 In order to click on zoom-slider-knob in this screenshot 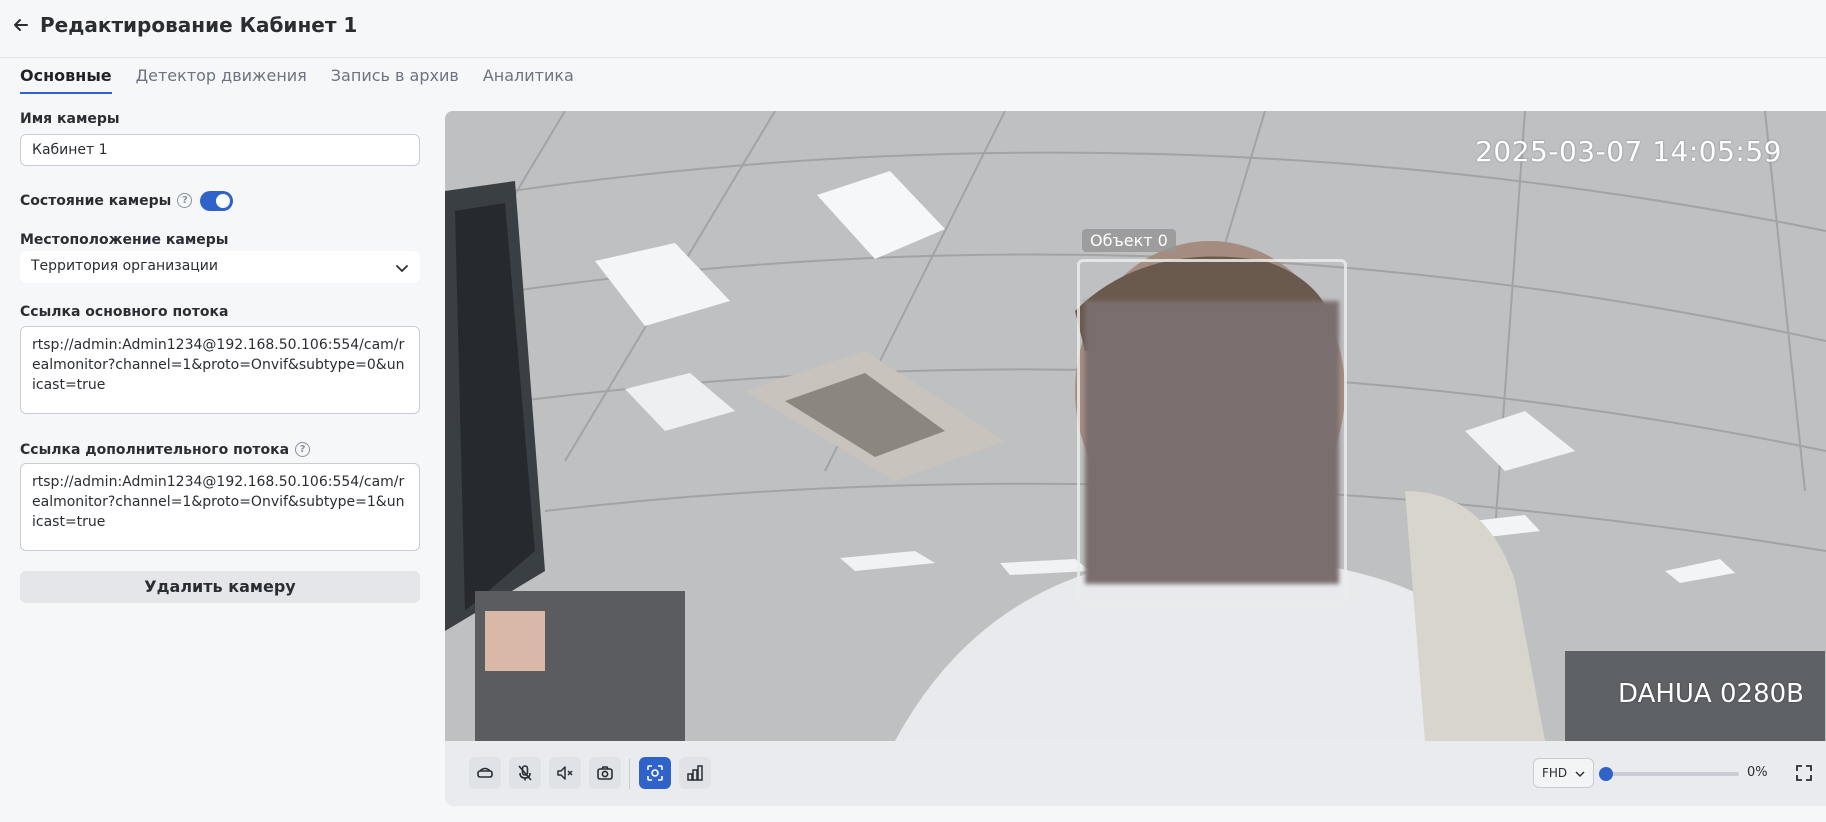, I will do `click(1606, 774)`.